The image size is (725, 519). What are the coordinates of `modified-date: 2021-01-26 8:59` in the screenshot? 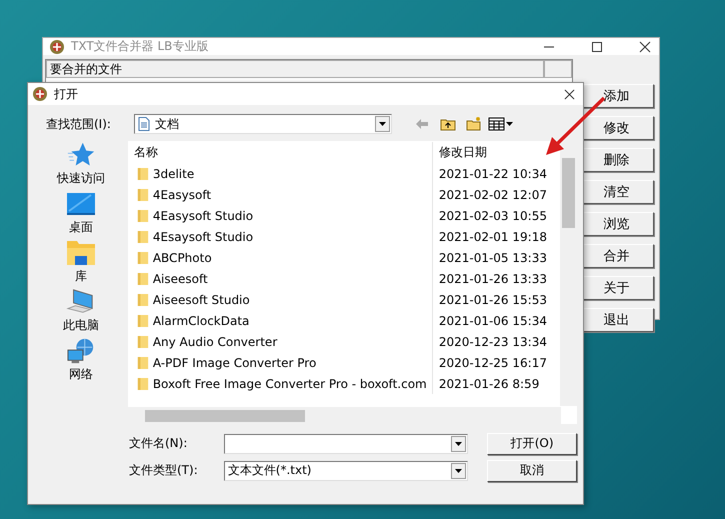 It's located at (489, 383).